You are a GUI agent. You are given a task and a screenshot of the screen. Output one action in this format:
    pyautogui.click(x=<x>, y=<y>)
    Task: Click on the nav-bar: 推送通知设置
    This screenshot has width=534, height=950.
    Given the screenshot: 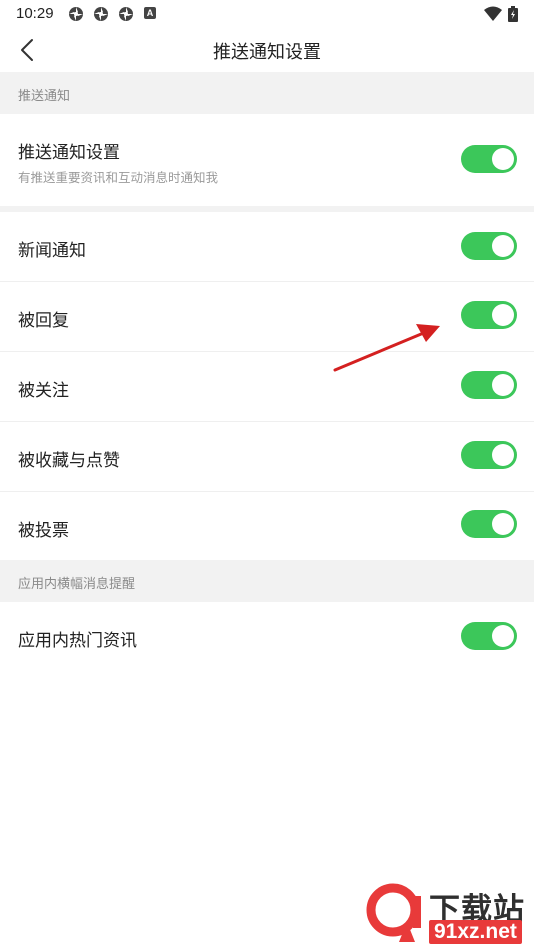 What is the action you would take?
    pyautogui.click(x=267, y=50)
    